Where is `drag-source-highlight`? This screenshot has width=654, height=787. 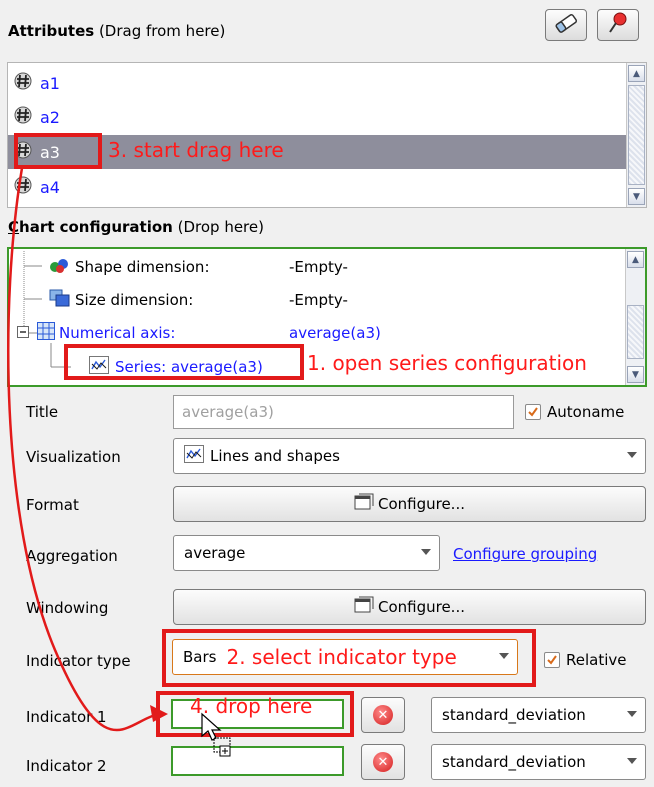 drag-source-highlight is located at coordinates (58, 151).